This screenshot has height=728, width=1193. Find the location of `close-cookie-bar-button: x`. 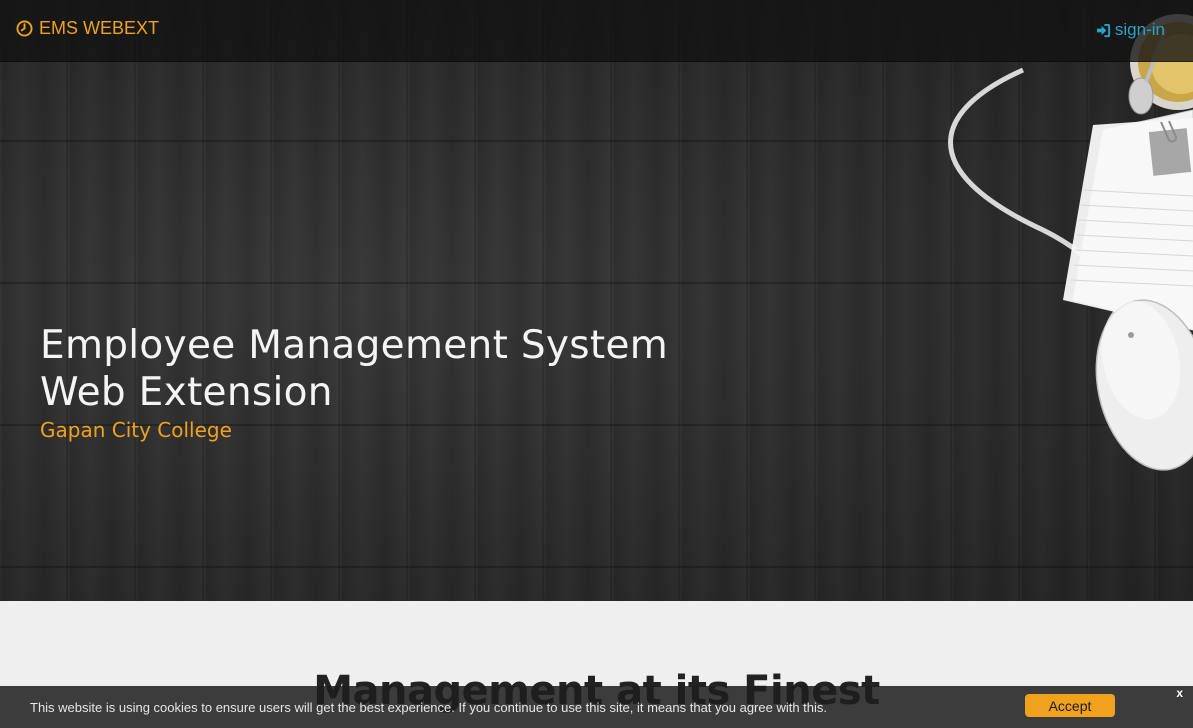

close-cookie-bar-button: x is located at coordinates (1179, 693).